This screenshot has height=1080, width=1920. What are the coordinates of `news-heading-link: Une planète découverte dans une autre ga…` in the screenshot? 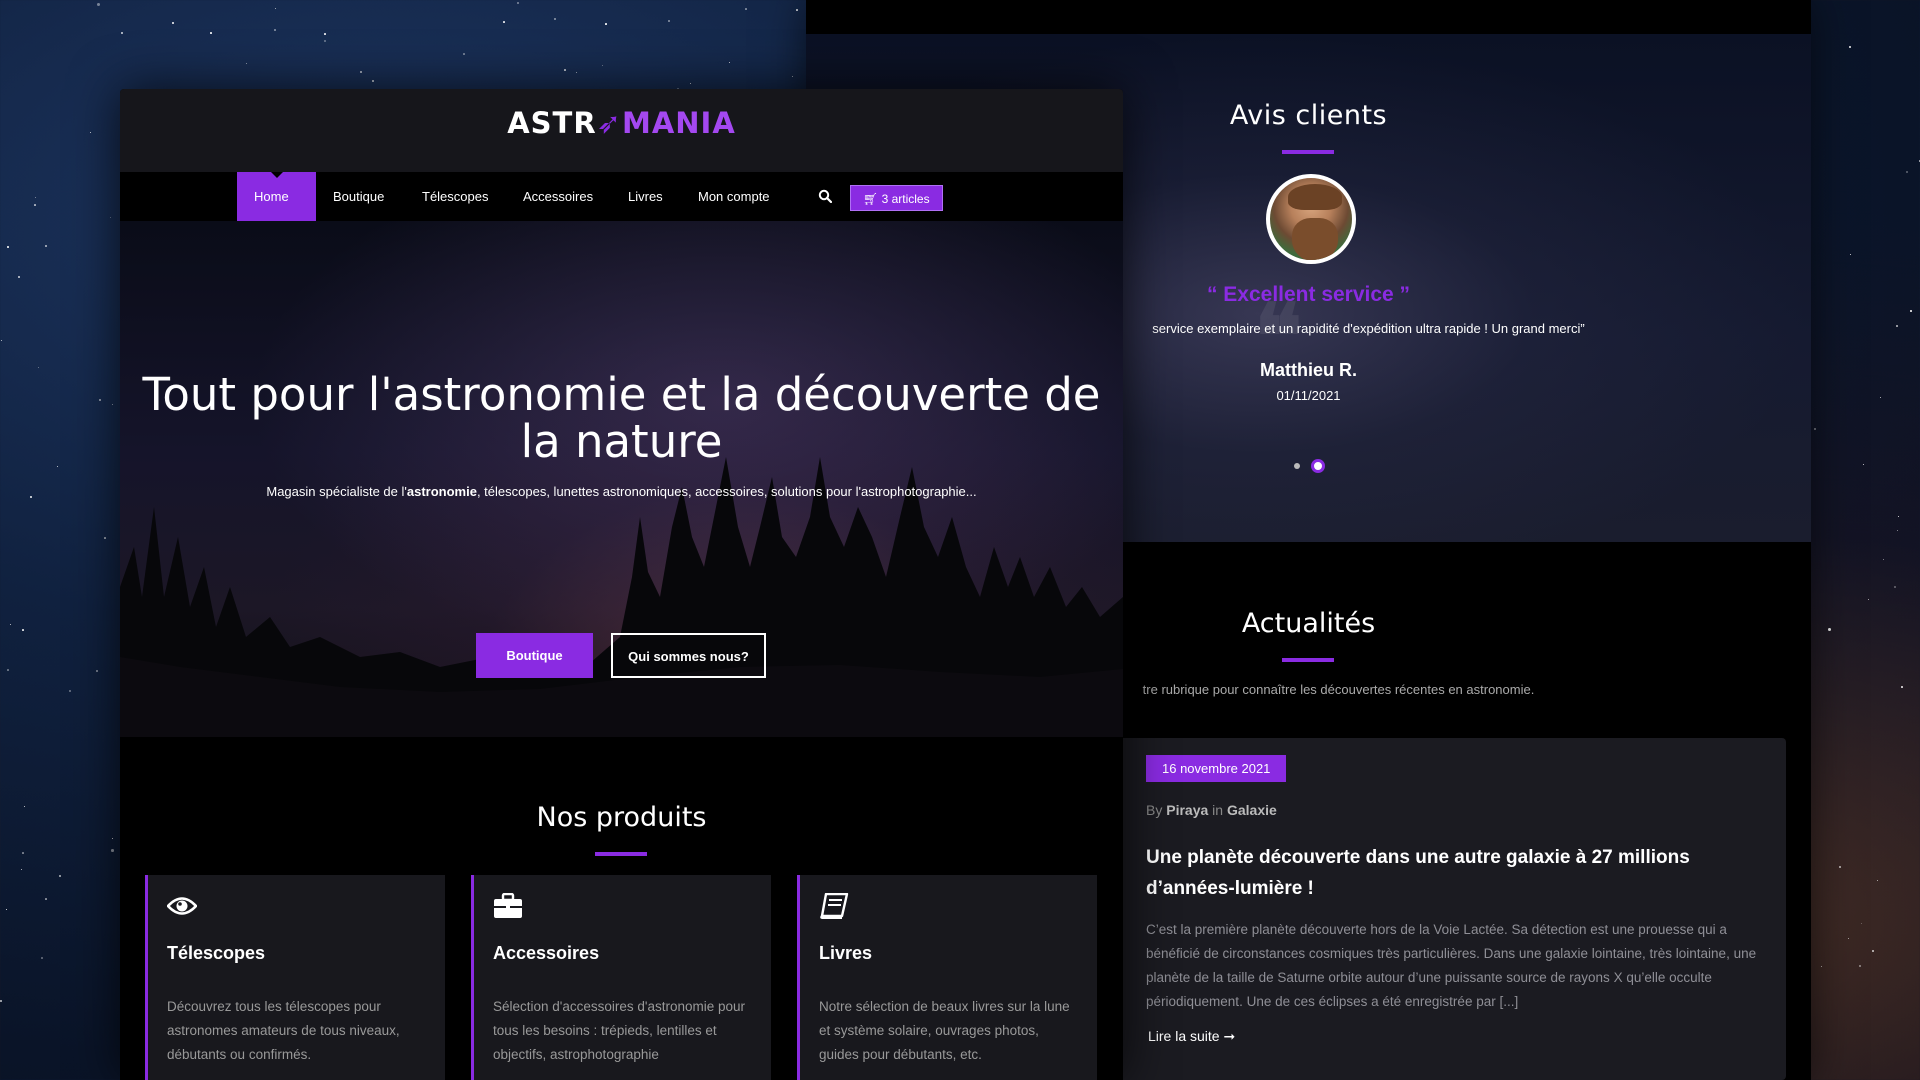 It's located at (1446, 873).